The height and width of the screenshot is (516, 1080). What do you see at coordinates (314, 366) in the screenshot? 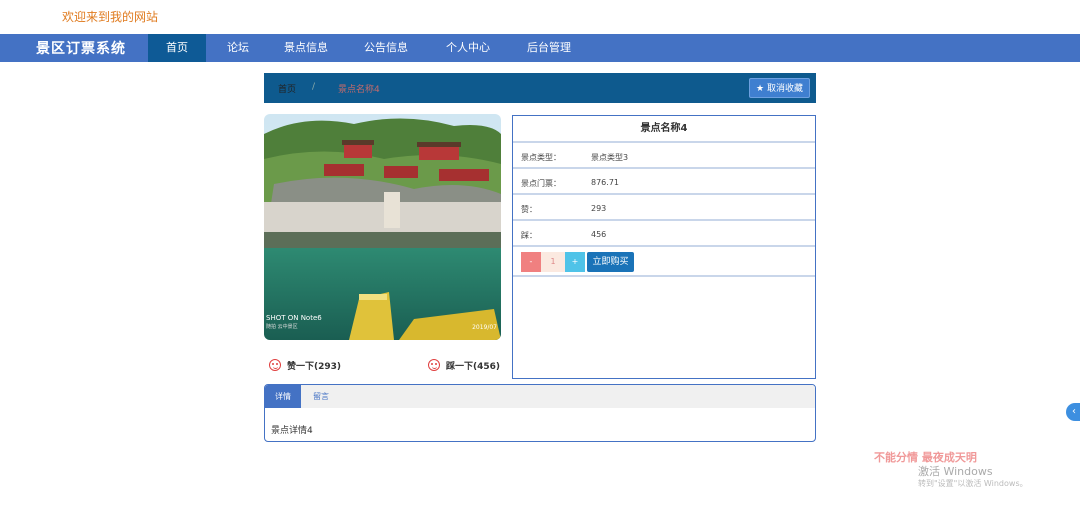
I see `like-label: 赞一下(293)` at bounding box center [314, 366].